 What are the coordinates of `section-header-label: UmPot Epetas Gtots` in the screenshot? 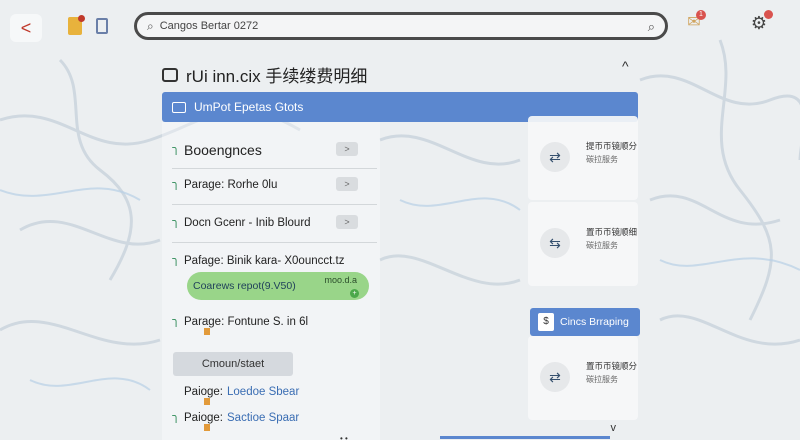 It's located at (249, 107).